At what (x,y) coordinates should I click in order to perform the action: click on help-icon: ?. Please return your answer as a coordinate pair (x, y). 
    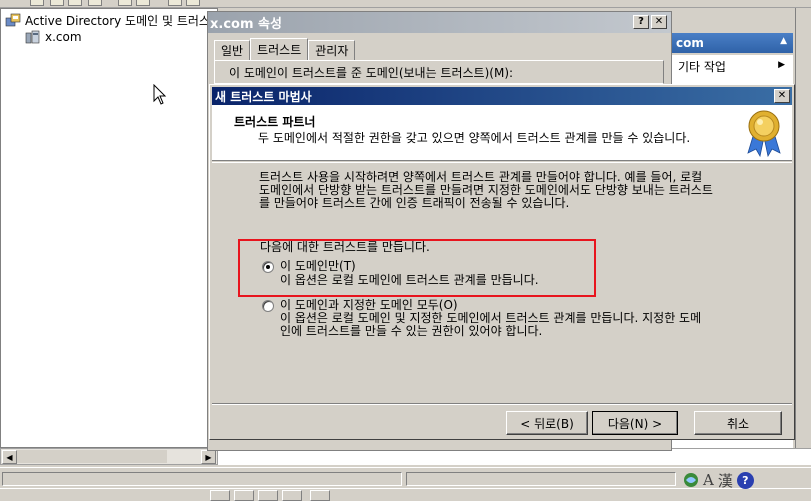
    Looking at the image, I should click on (745, 480).